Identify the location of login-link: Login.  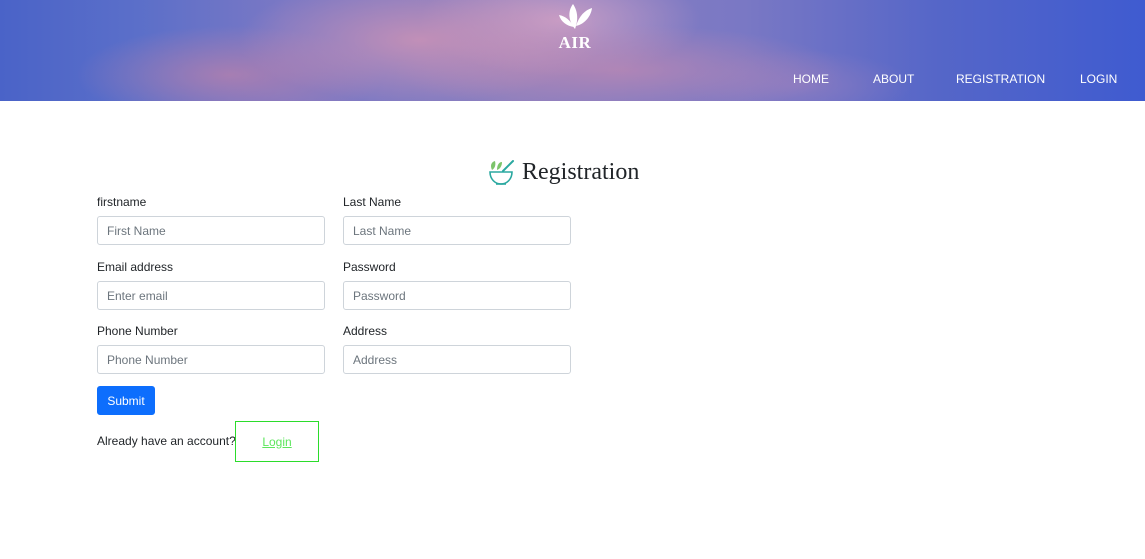
(276, 442).